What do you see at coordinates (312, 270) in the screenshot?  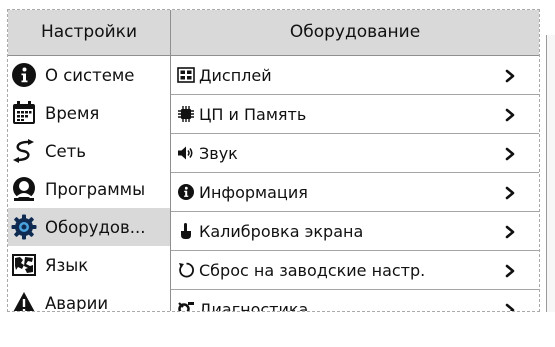 I see `list-item-label: Сброс на заводские настр.` at bounding box center [312, 270].